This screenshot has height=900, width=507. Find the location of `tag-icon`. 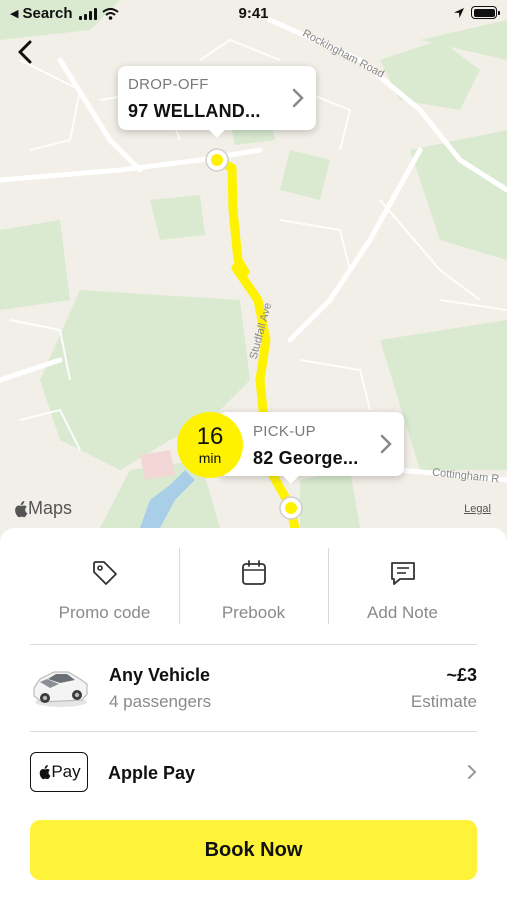

tag-icon is located at coordinates (104, 573).